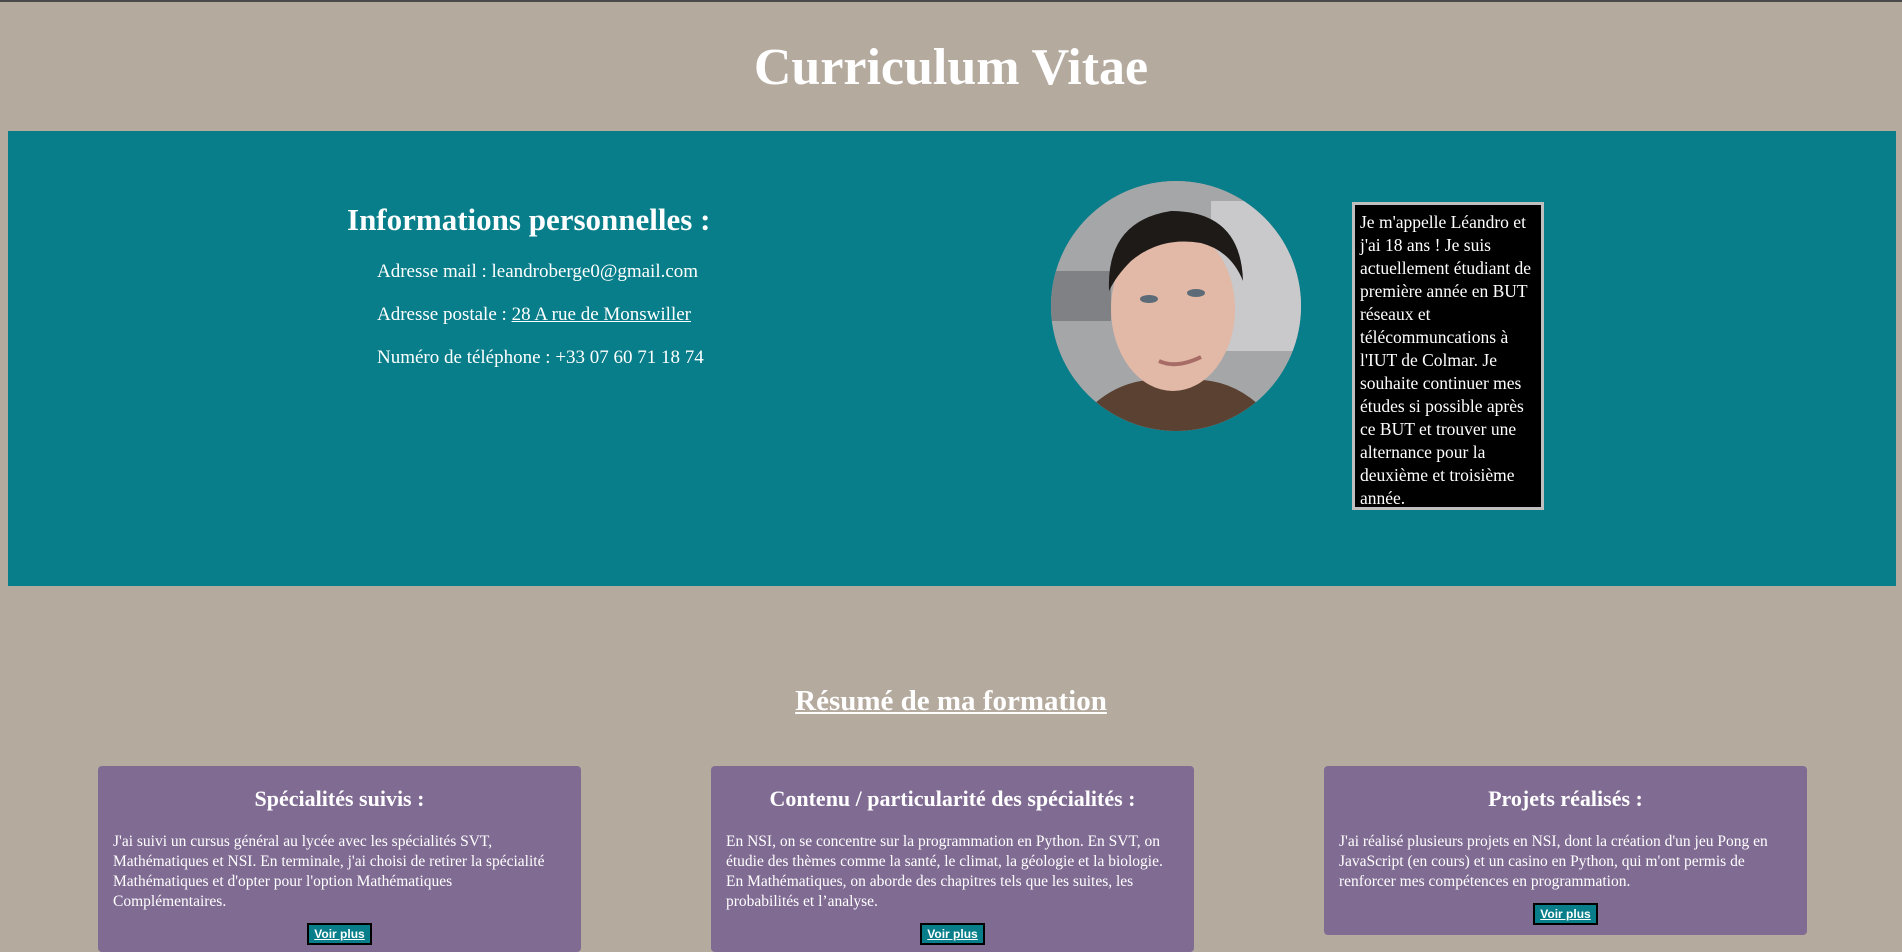  I want to click on address-label: Adresse postale :, so click(444, 314).